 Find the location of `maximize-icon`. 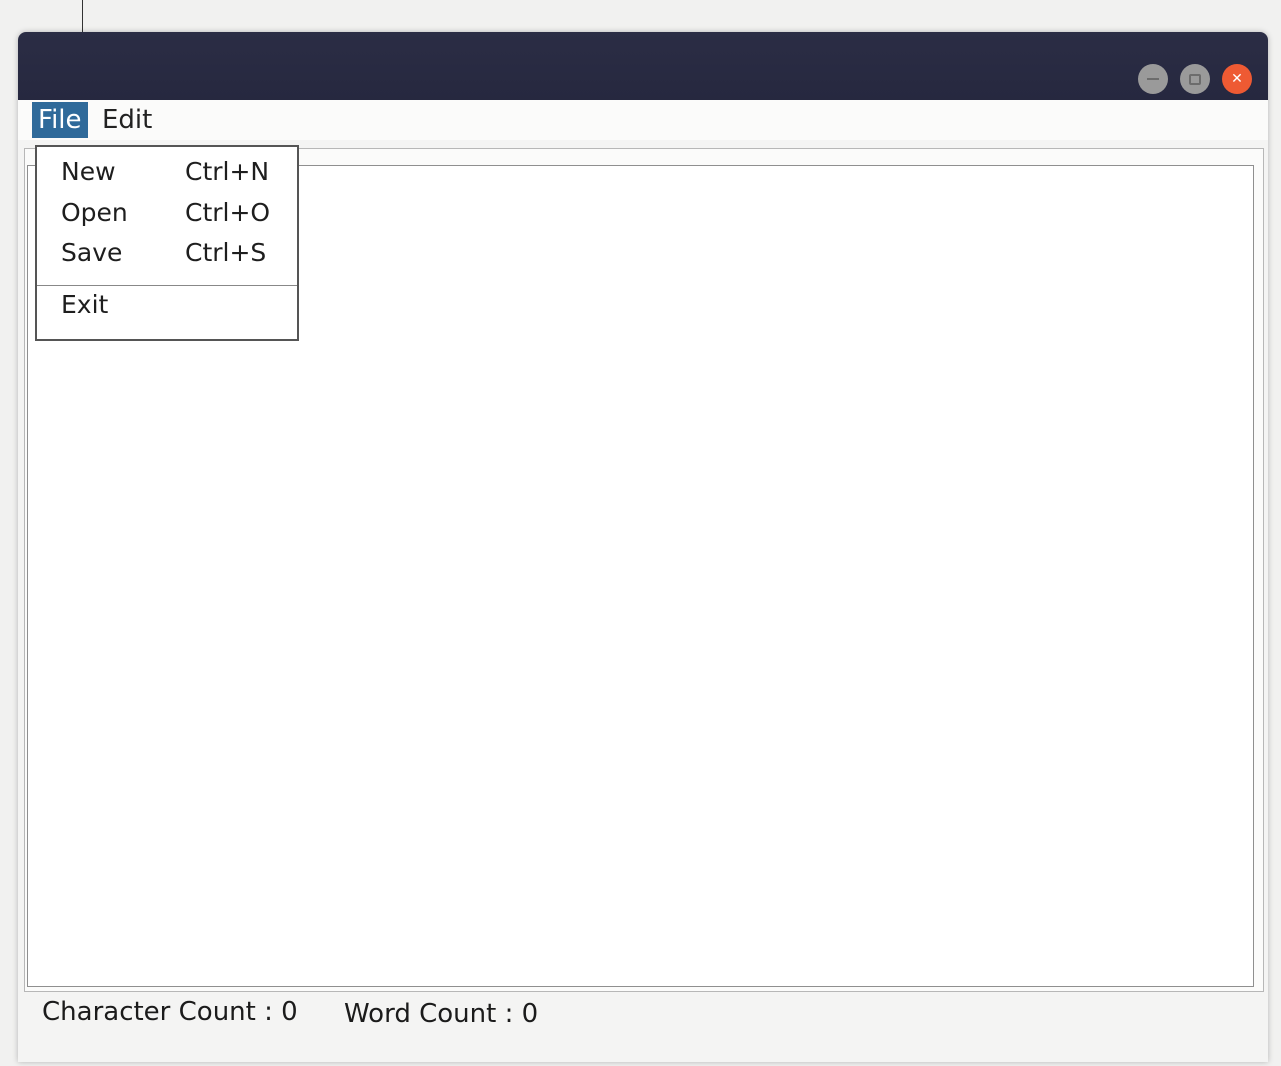

maximize-icon is located at coordinates (1195, 79).